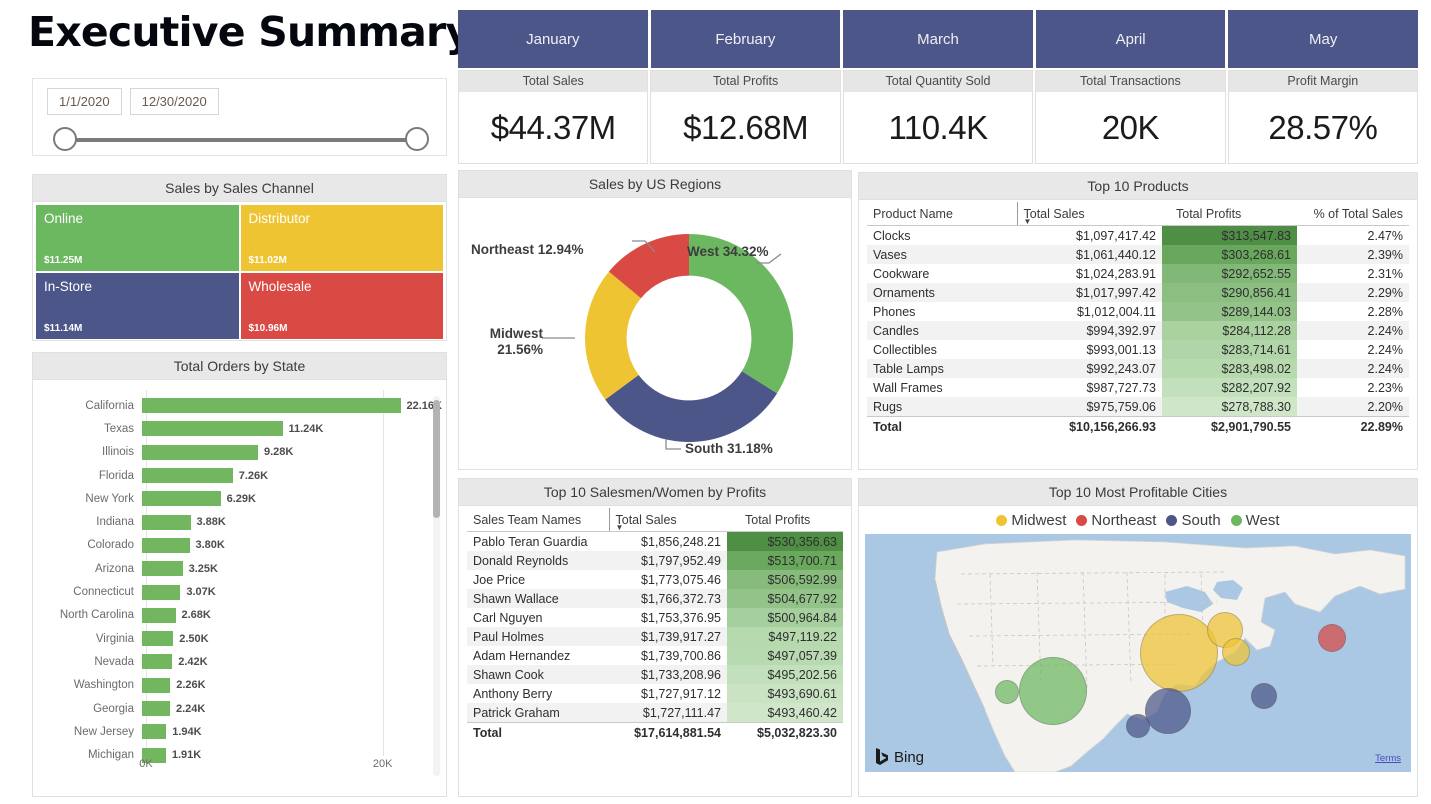 Image resolution: width=1431 pixels, height=804 pixels. What do you see at coordinates (1138, 273) in the screenshot?
I see `table-row: Cookware $1,024,283.91 $292,652.55 2.31%` at bounding box center [1138, 273].